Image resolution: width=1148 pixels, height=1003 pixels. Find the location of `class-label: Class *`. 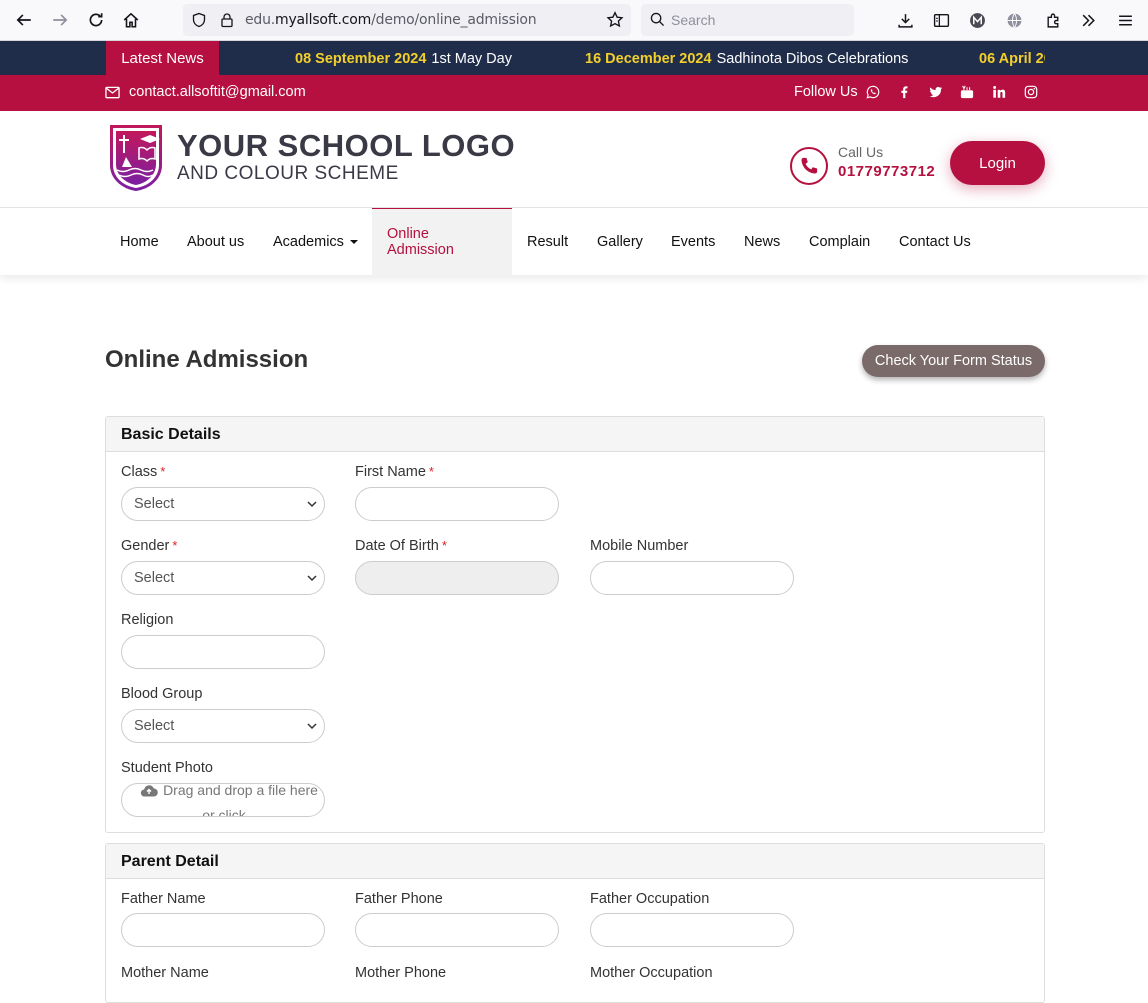

class-label: Class * is located at coordinates (143, 472).